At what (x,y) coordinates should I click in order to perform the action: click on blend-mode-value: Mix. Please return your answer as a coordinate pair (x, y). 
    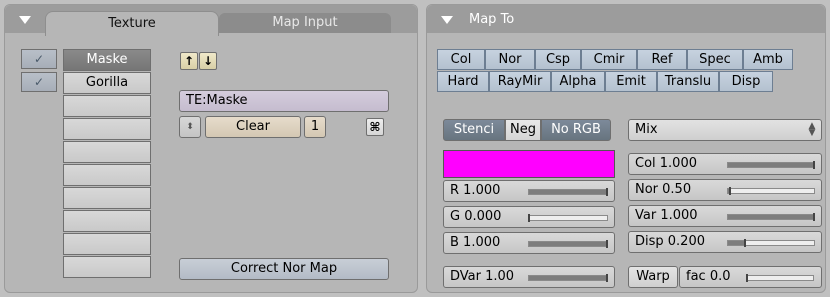
    Looking at the image, I should click on (646, 129).